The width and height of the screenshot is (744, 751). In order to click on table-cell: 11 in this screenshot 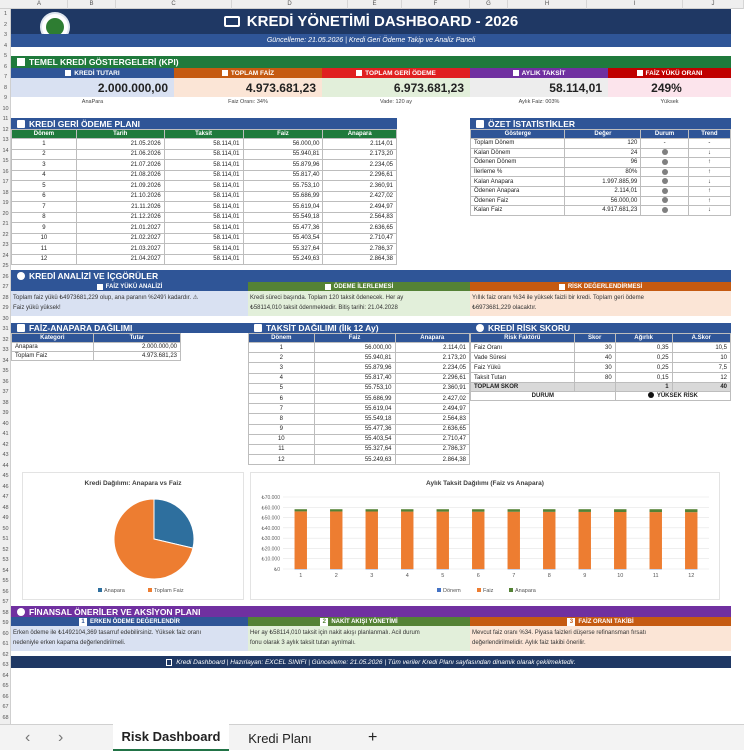, I will do `click(44, 249)`.